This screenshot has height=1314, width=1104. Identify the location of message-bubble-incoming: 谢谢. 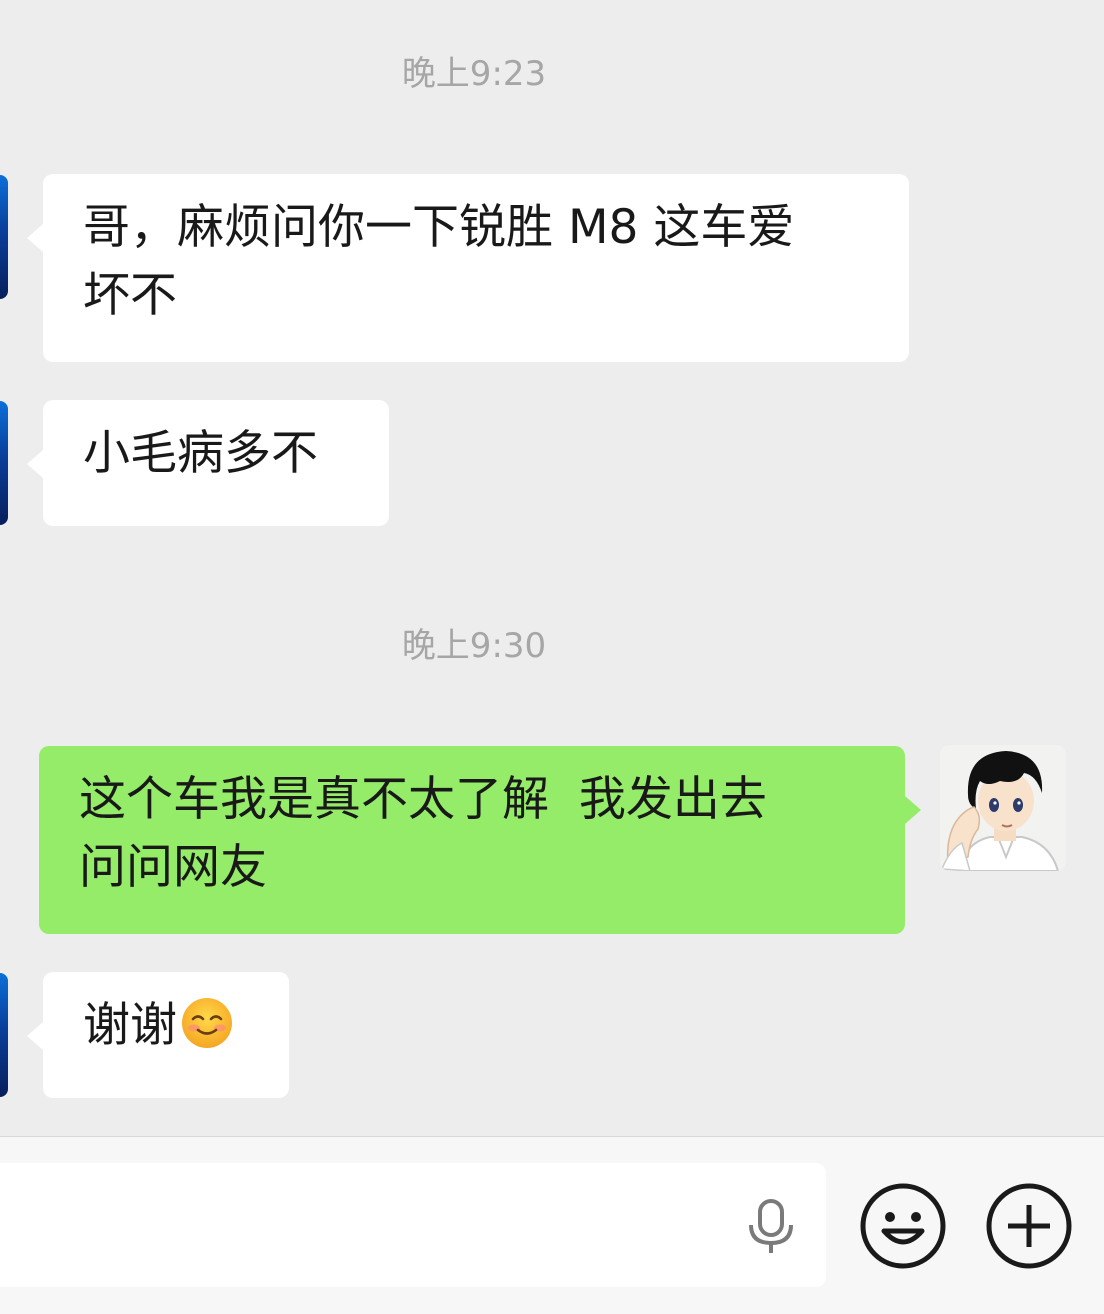
(158, 1035).